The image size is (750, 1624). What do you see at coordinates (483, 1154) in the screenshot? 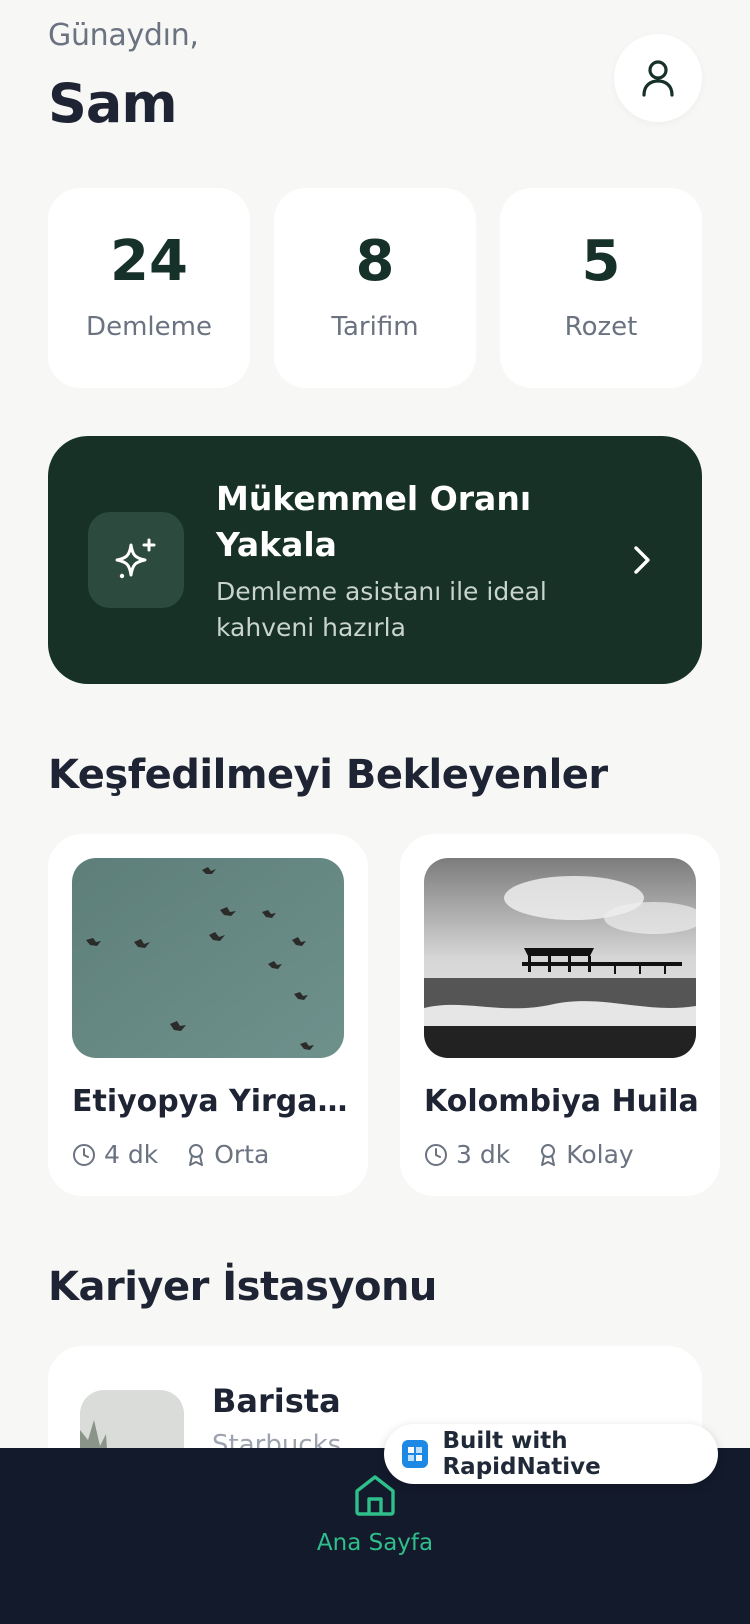
I see `recipe-time: 3 dk` at bounding box center [483, 1154].